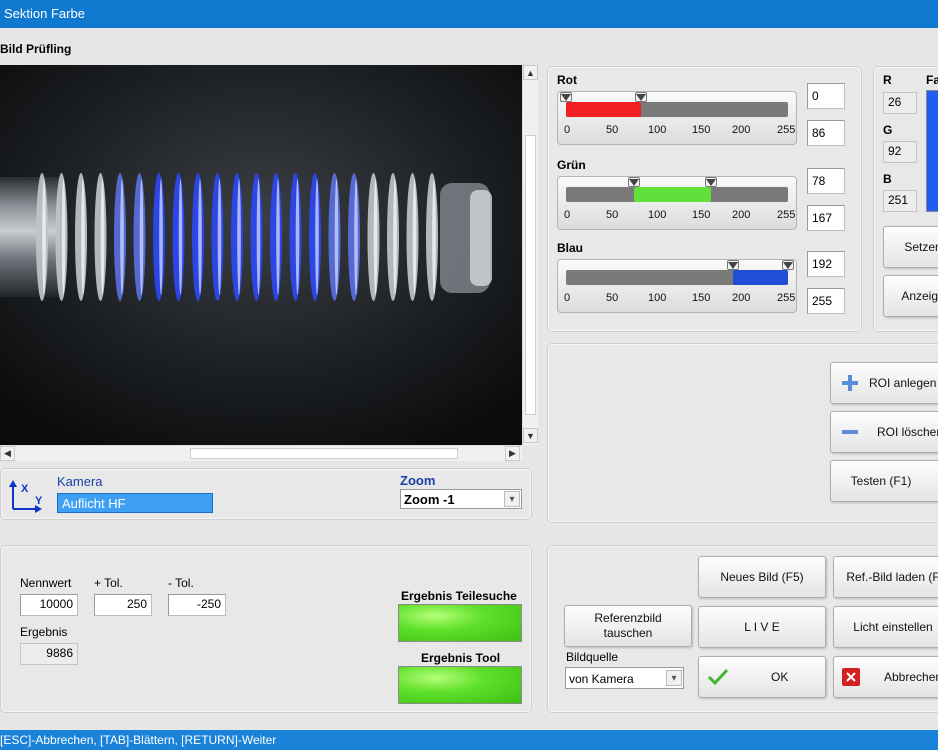  Describe the element at coordinates (324, 453) in the screenshot. I see `hscroll-thumb` at that location.